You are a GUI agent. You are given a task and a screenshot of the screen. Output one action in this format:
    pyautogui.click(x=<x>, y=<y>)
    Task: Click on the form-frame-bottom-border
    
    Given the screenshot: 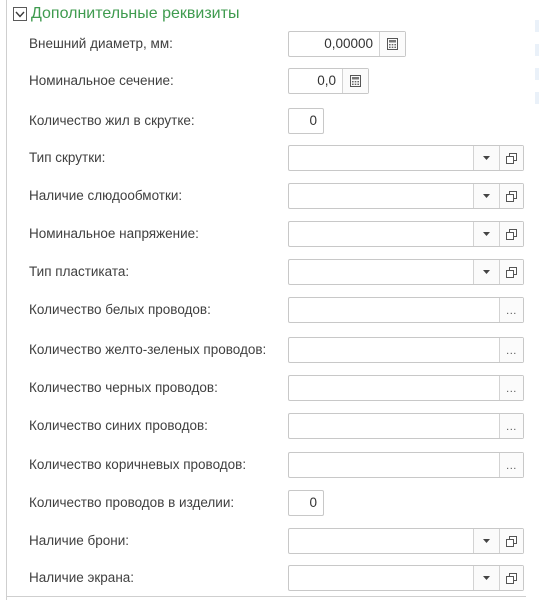 What is the action you would take?
    pyautogui.click(x=266, y=596)
    